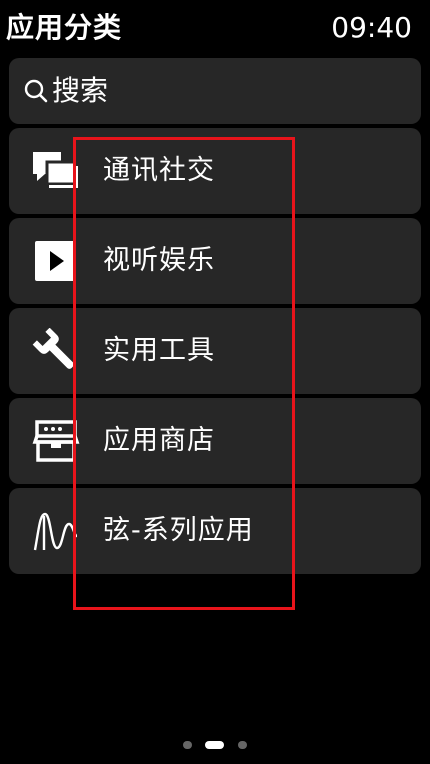 The width and height of the screenshot is (430, 764). What do you see at coordinates (36, 91) in the screenshot?
I see `search-icon` at bounding box center [36, 91].